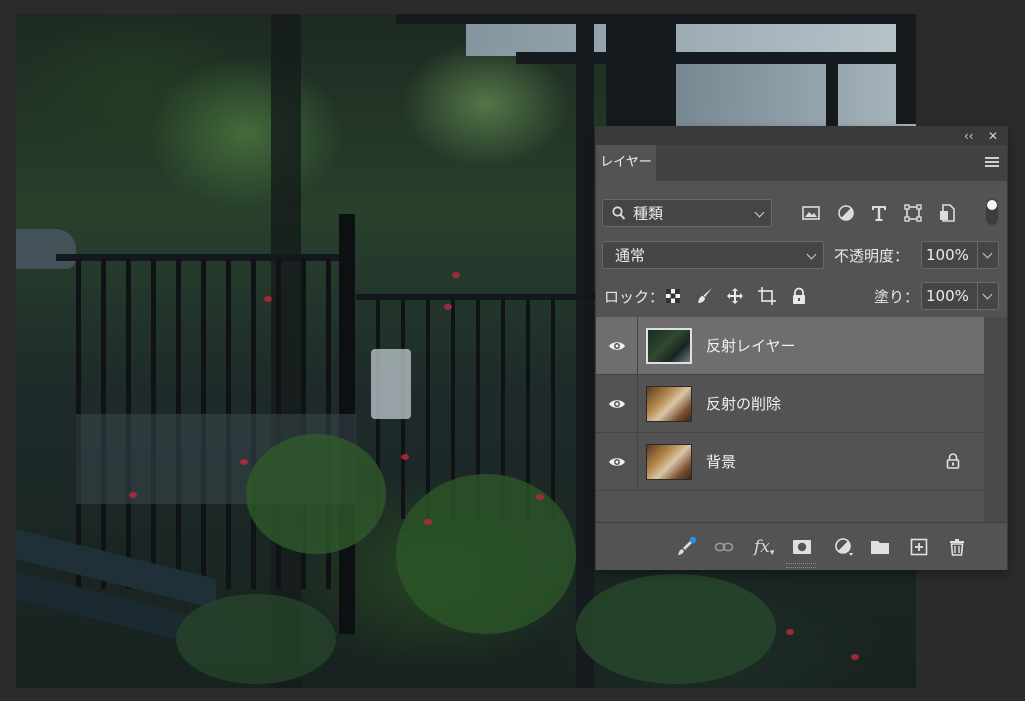 This screenshot has height=701, width=1025. Describe the element at coordinates (648, 213) in the screenshot. I see `layer-kind-label: 種類` at that location.